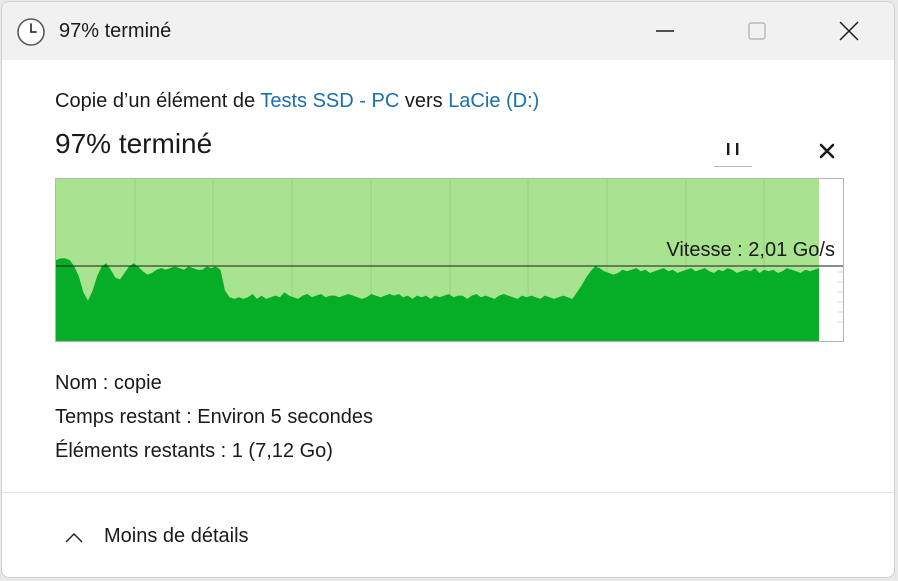  What do you see at coordinates (448, 535) in the screenshot?
I see `footer: Moins de détails` at bounding box center [448, 535].